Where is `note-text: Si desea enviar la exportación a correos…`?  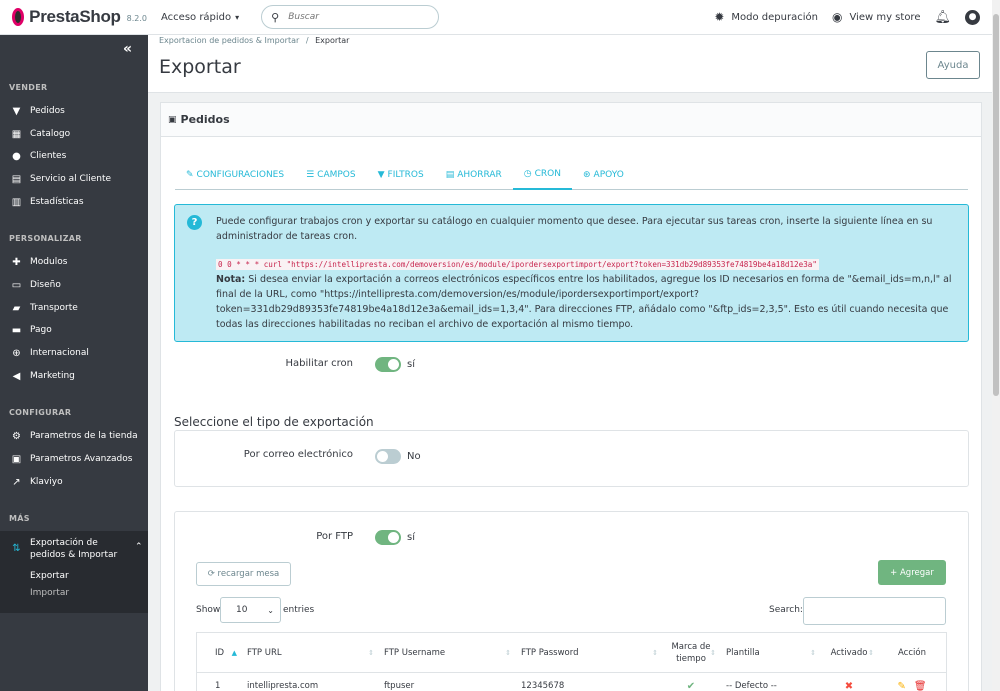
note-text: Si desea enviar la exportación a correos… is located at coordinates (584, 302).